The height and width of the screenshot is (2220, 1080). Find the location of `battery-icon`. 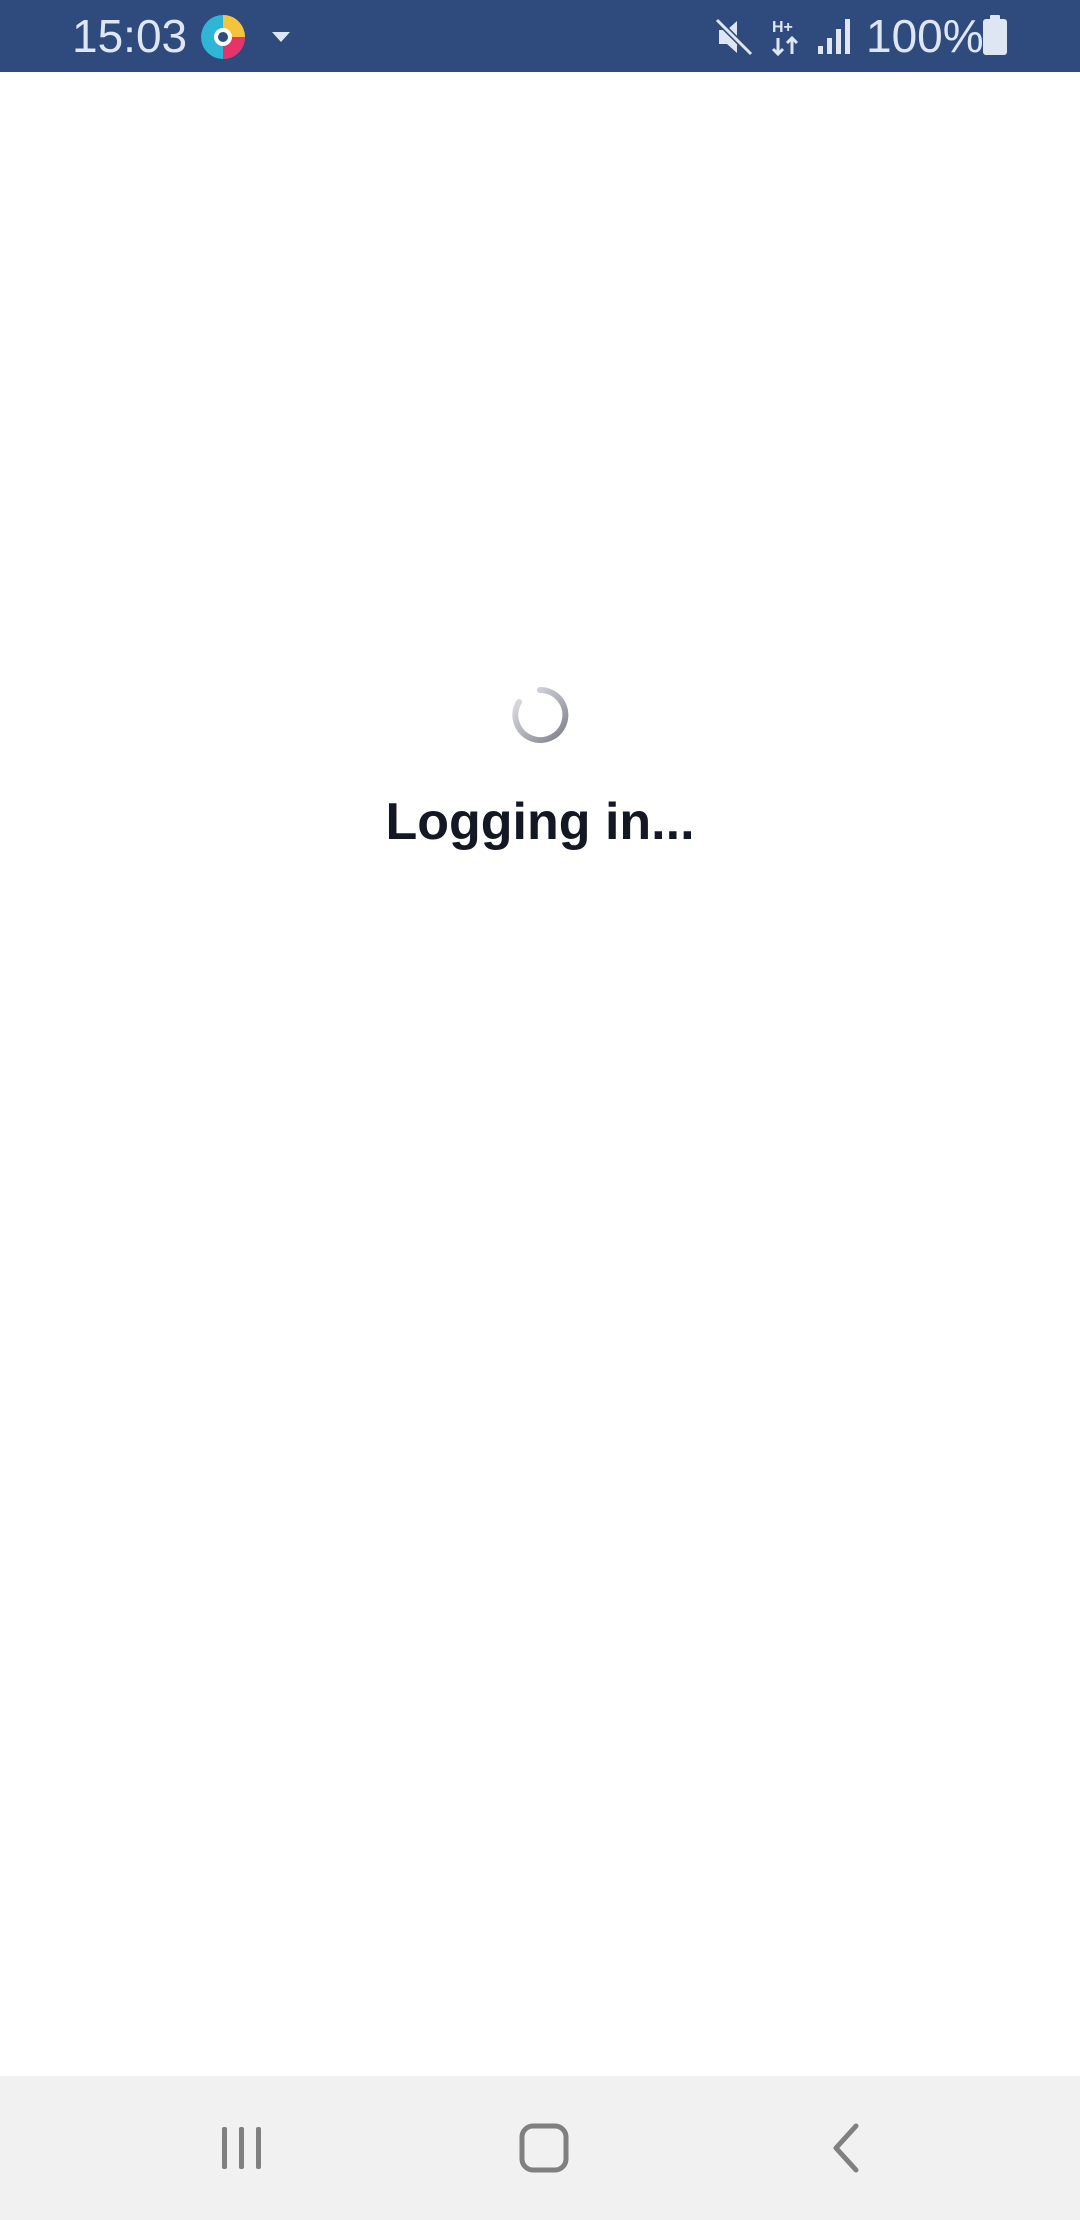

battery-icon is located at coordinates (995, 35).